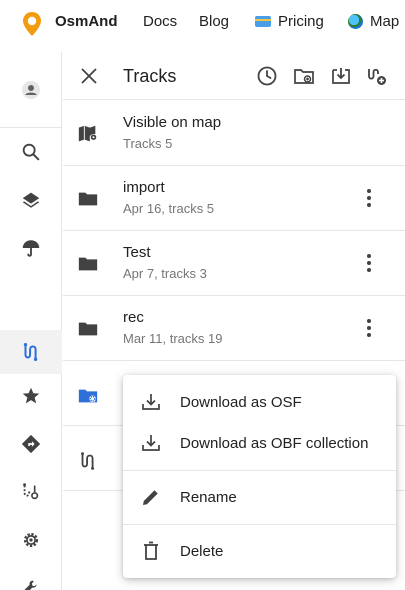 The height and width of the screenshot is (590, 405). What do you see at coordinates (172, 122) in the screenshot?
I see `list-item-title: Visible on map` at bounding box center [172, 122].